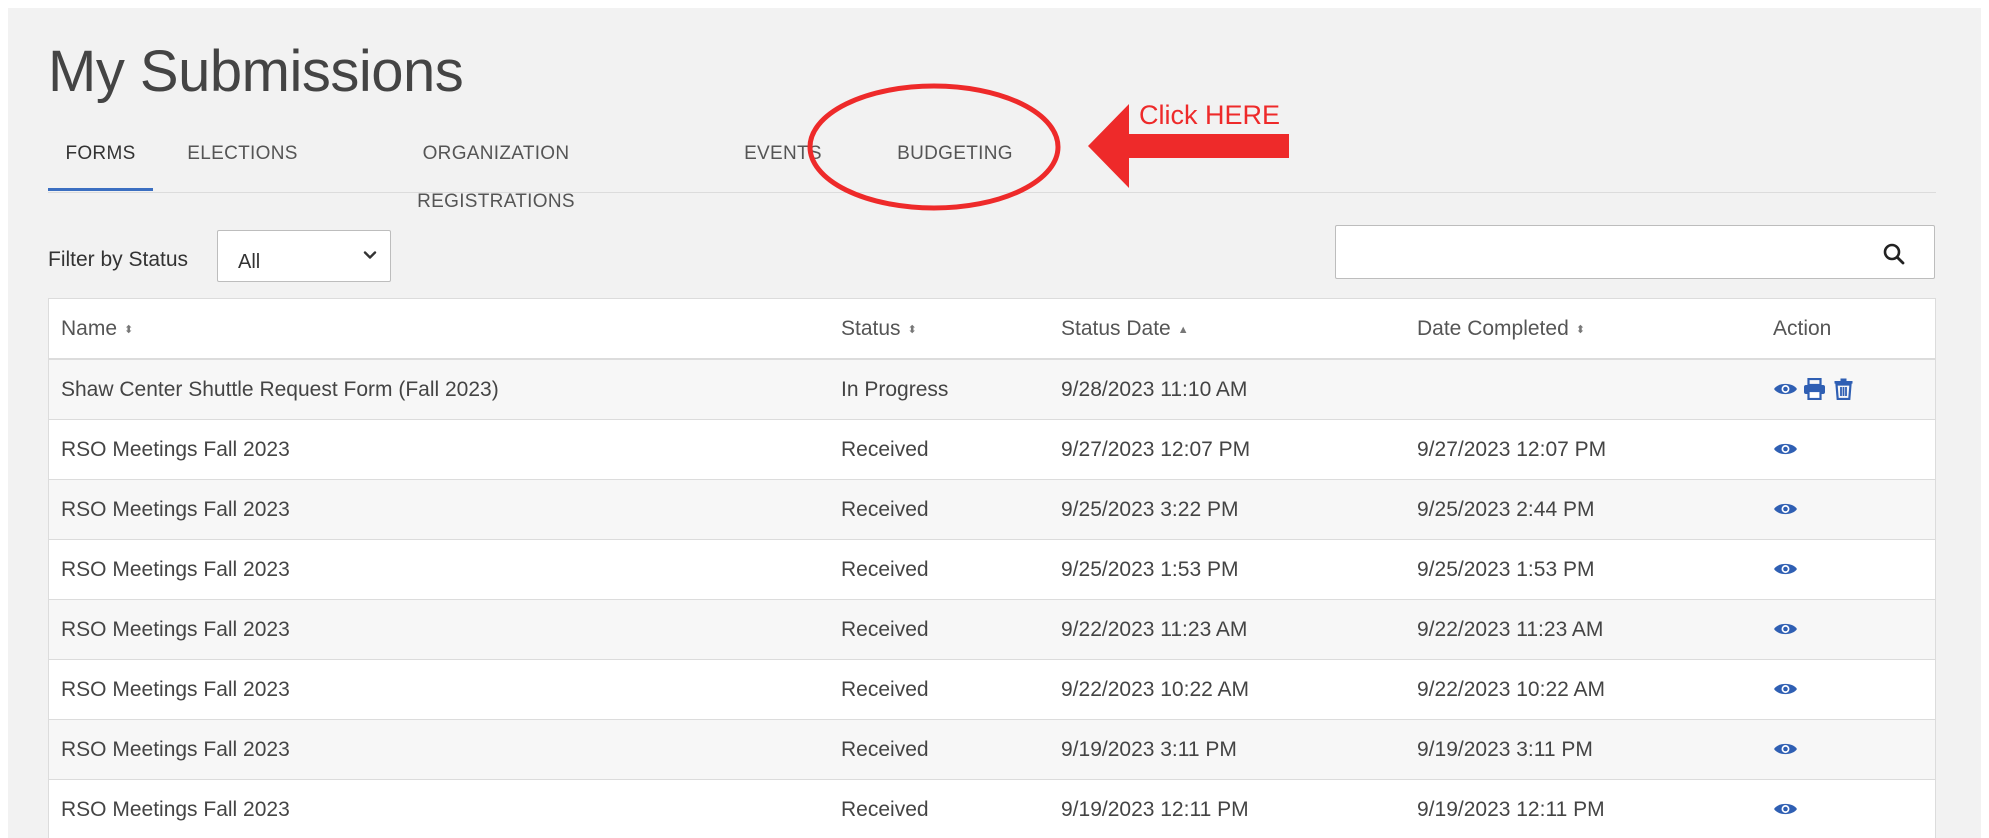 This screenshot has height=838, width=1989. I want to click on status-filter-select: All, so click(304, 256).